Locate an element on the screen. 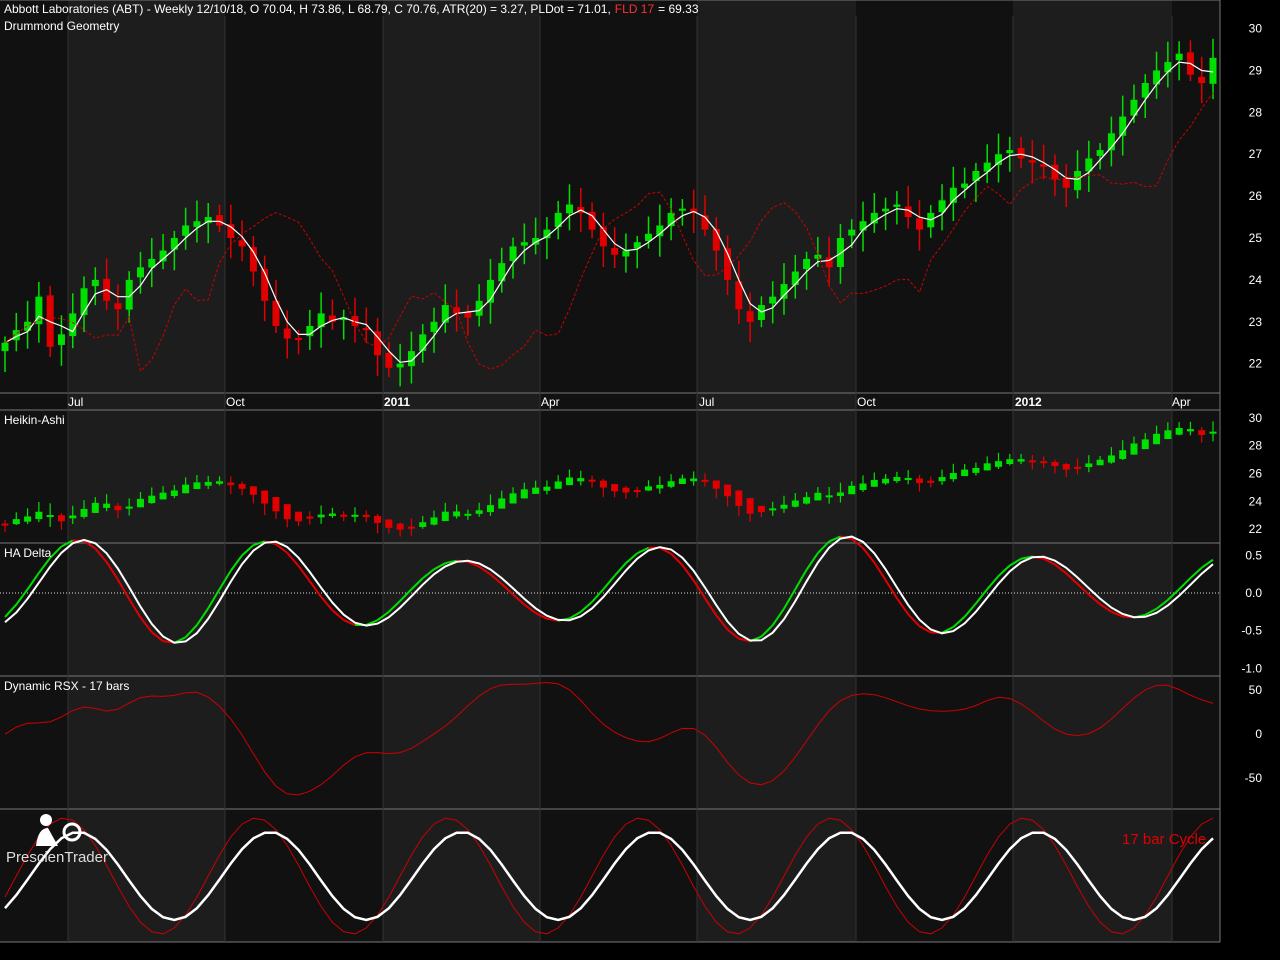  y-tick-label: 25 is located at coordinates (1256, 238).